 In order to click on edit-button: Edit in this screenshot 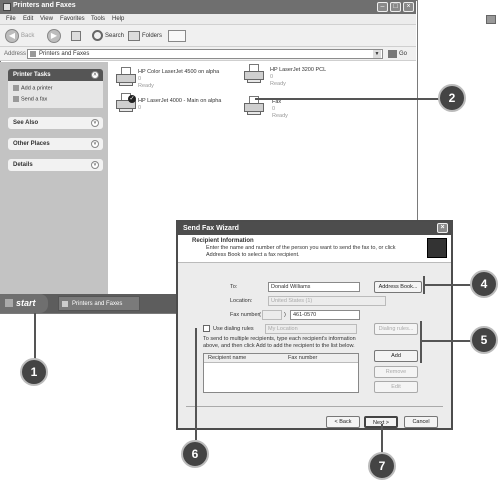, I will do `click(396, 387)`.